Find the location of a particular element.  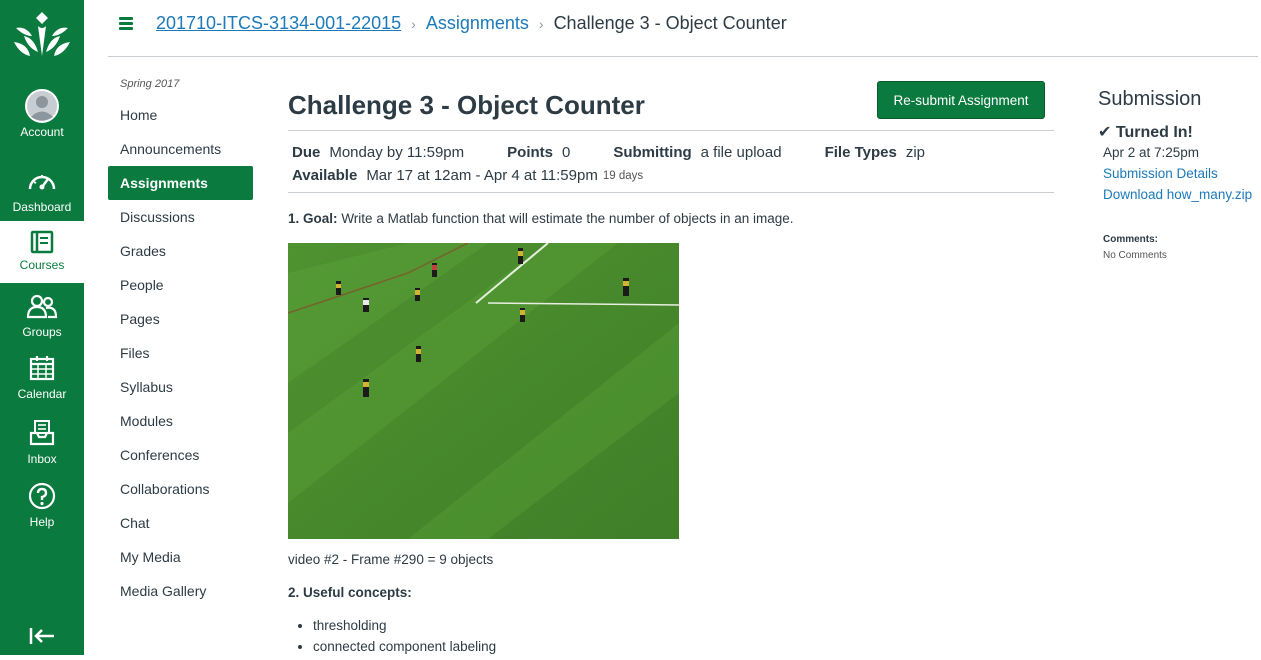

page-title: Challenge 3 - Object Counter is located at coordinates (466, 105).